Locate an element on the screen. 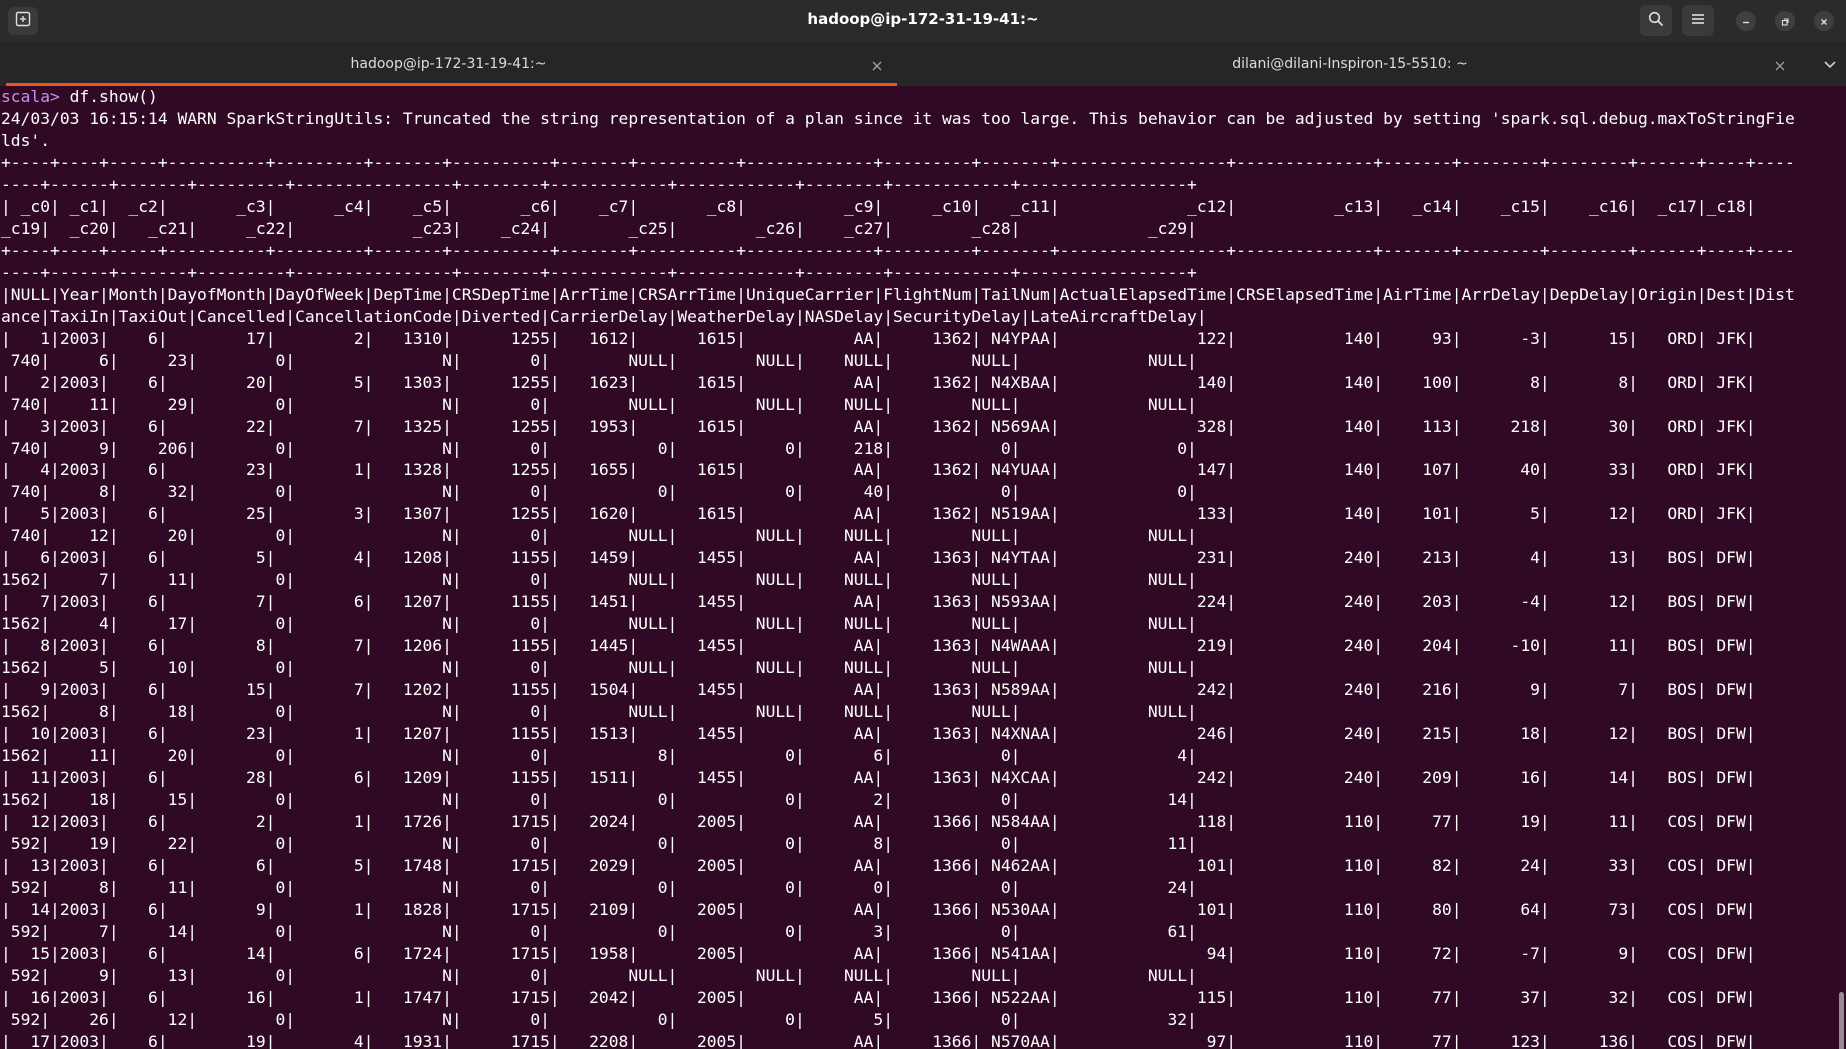  output-line: 1562| 18| 15| 0| N| 0| 0| 0| 2| 0| 14| is located at coordinates (599, 799).